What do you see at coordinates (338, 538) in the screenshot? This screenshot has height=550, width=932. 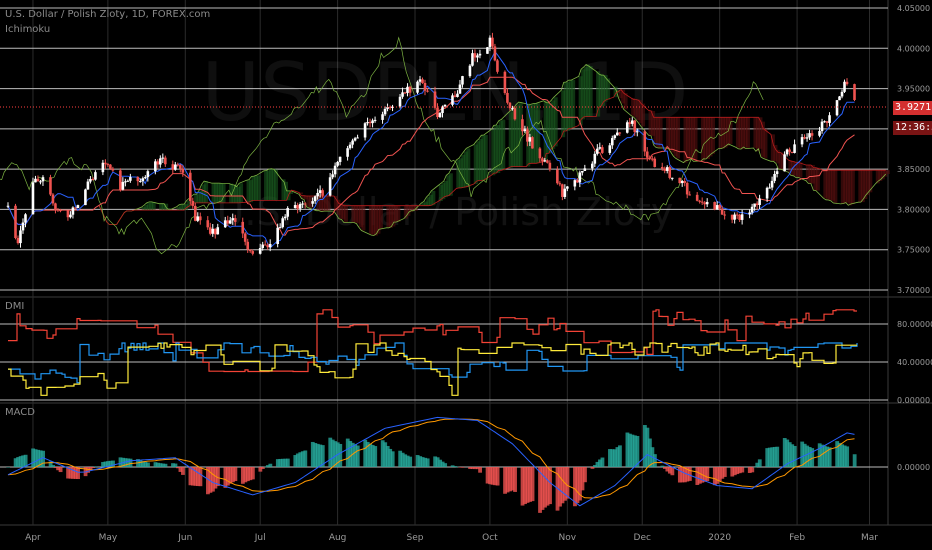 I see `x-tick-label: Aug` at bounding box center [338, 538].